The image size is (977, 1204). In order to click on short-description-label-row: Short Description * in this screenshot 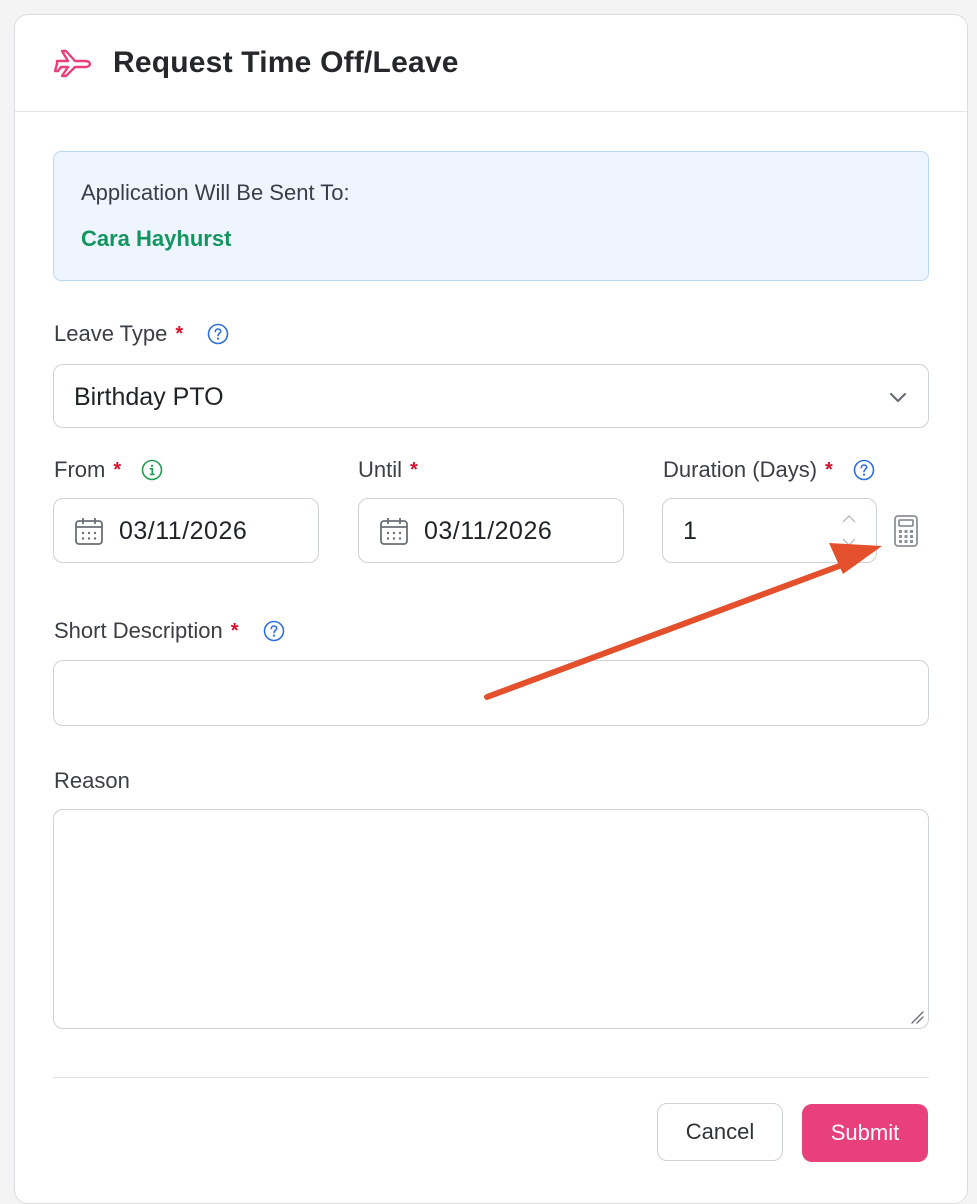, I will do `click(169, 631)`.